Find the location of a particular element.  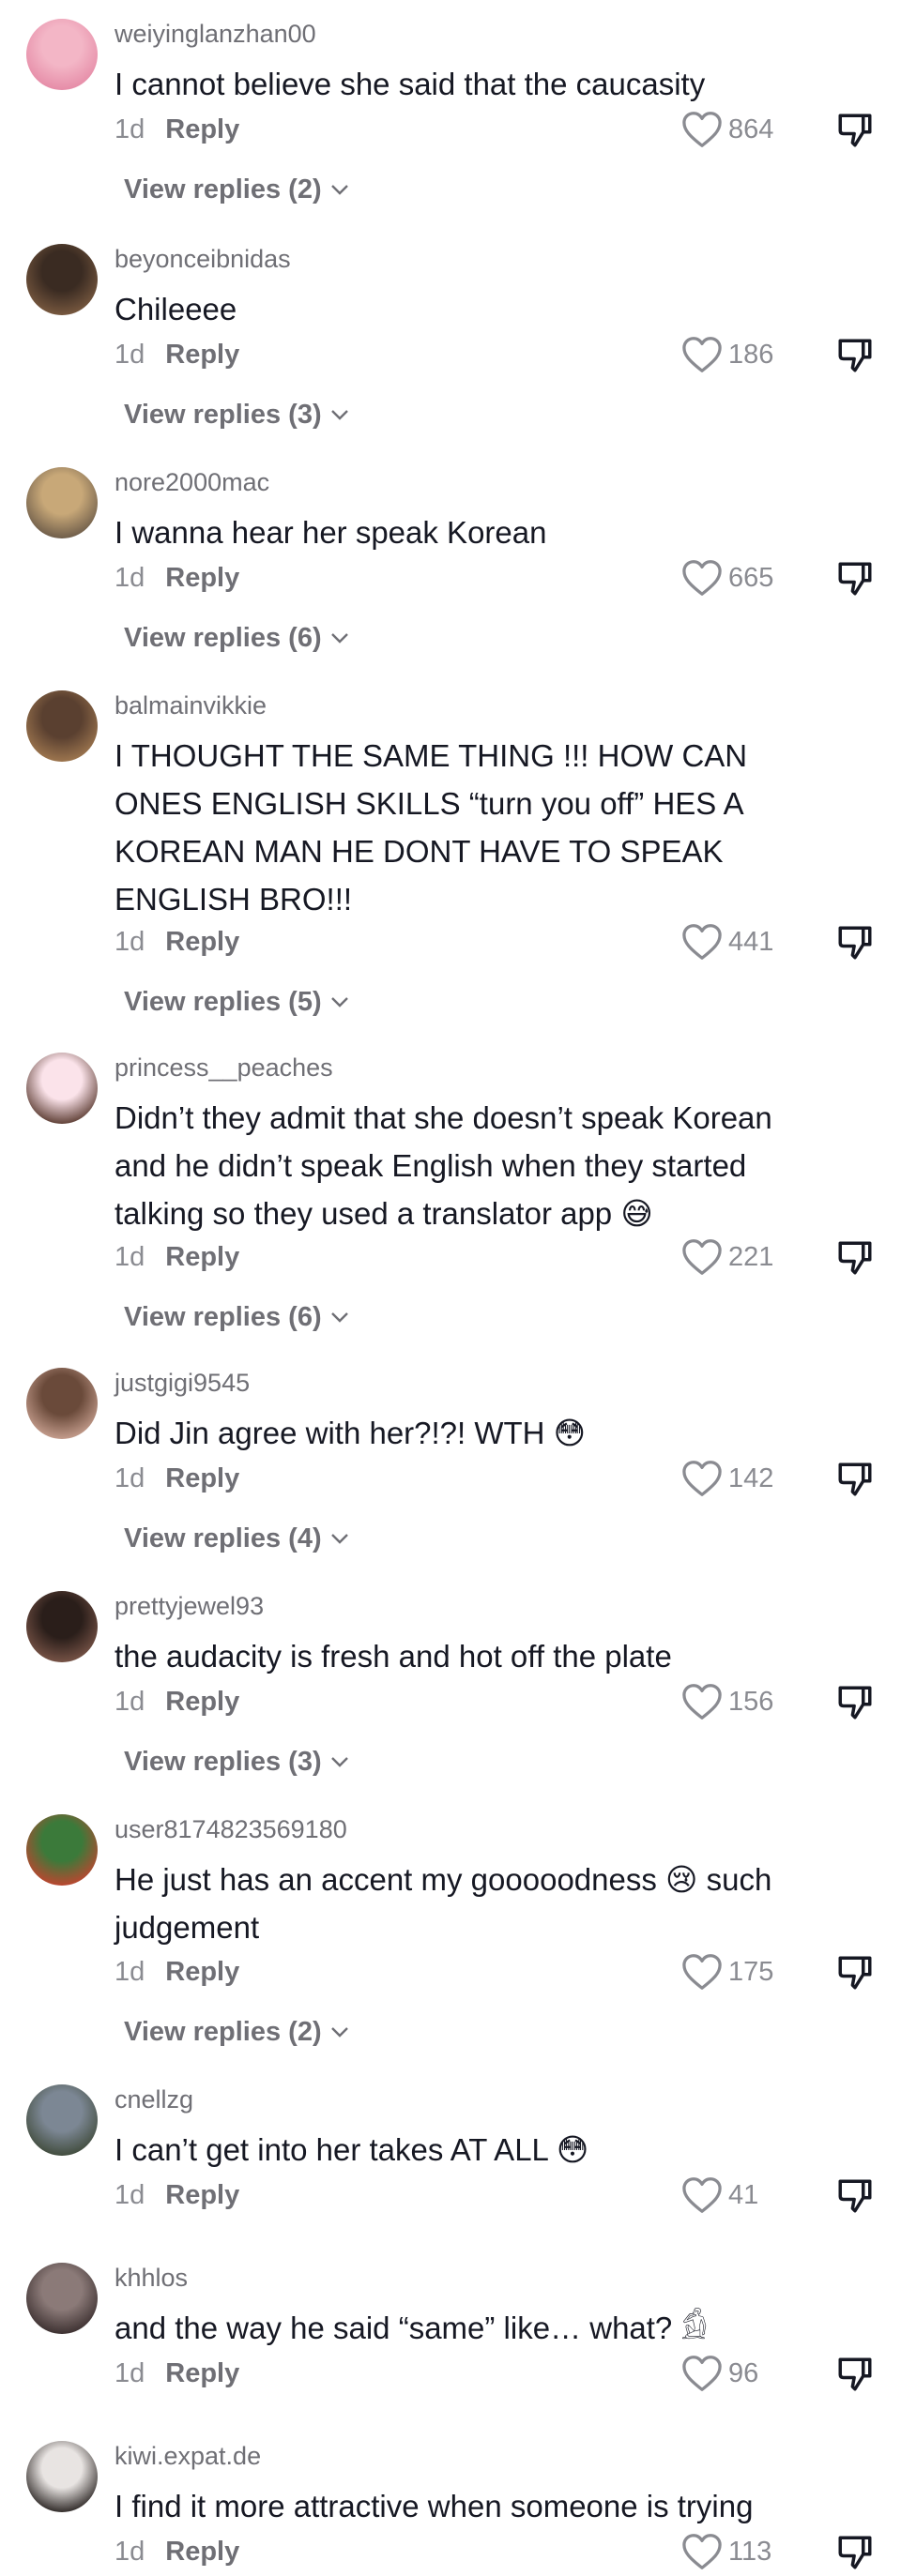

comment-username: princess__peaches is located at coordinates (224, 1067).